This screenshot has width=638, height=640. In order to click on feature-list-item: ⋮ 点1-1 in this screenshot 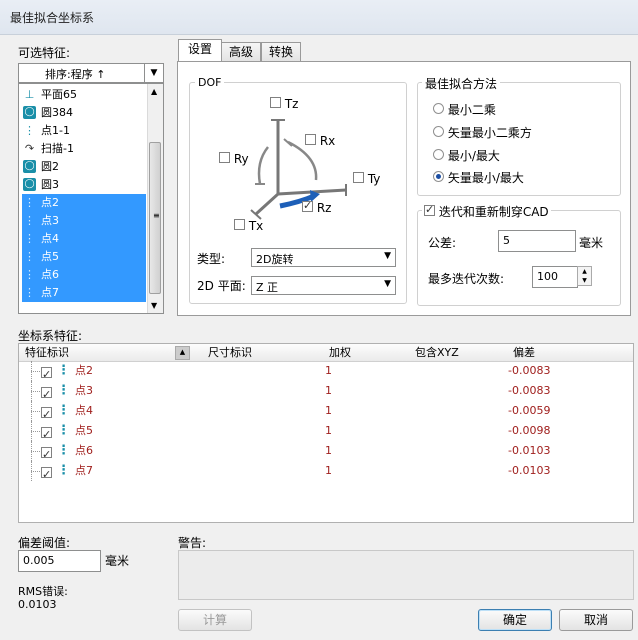, I will do `click(84, 131)`.